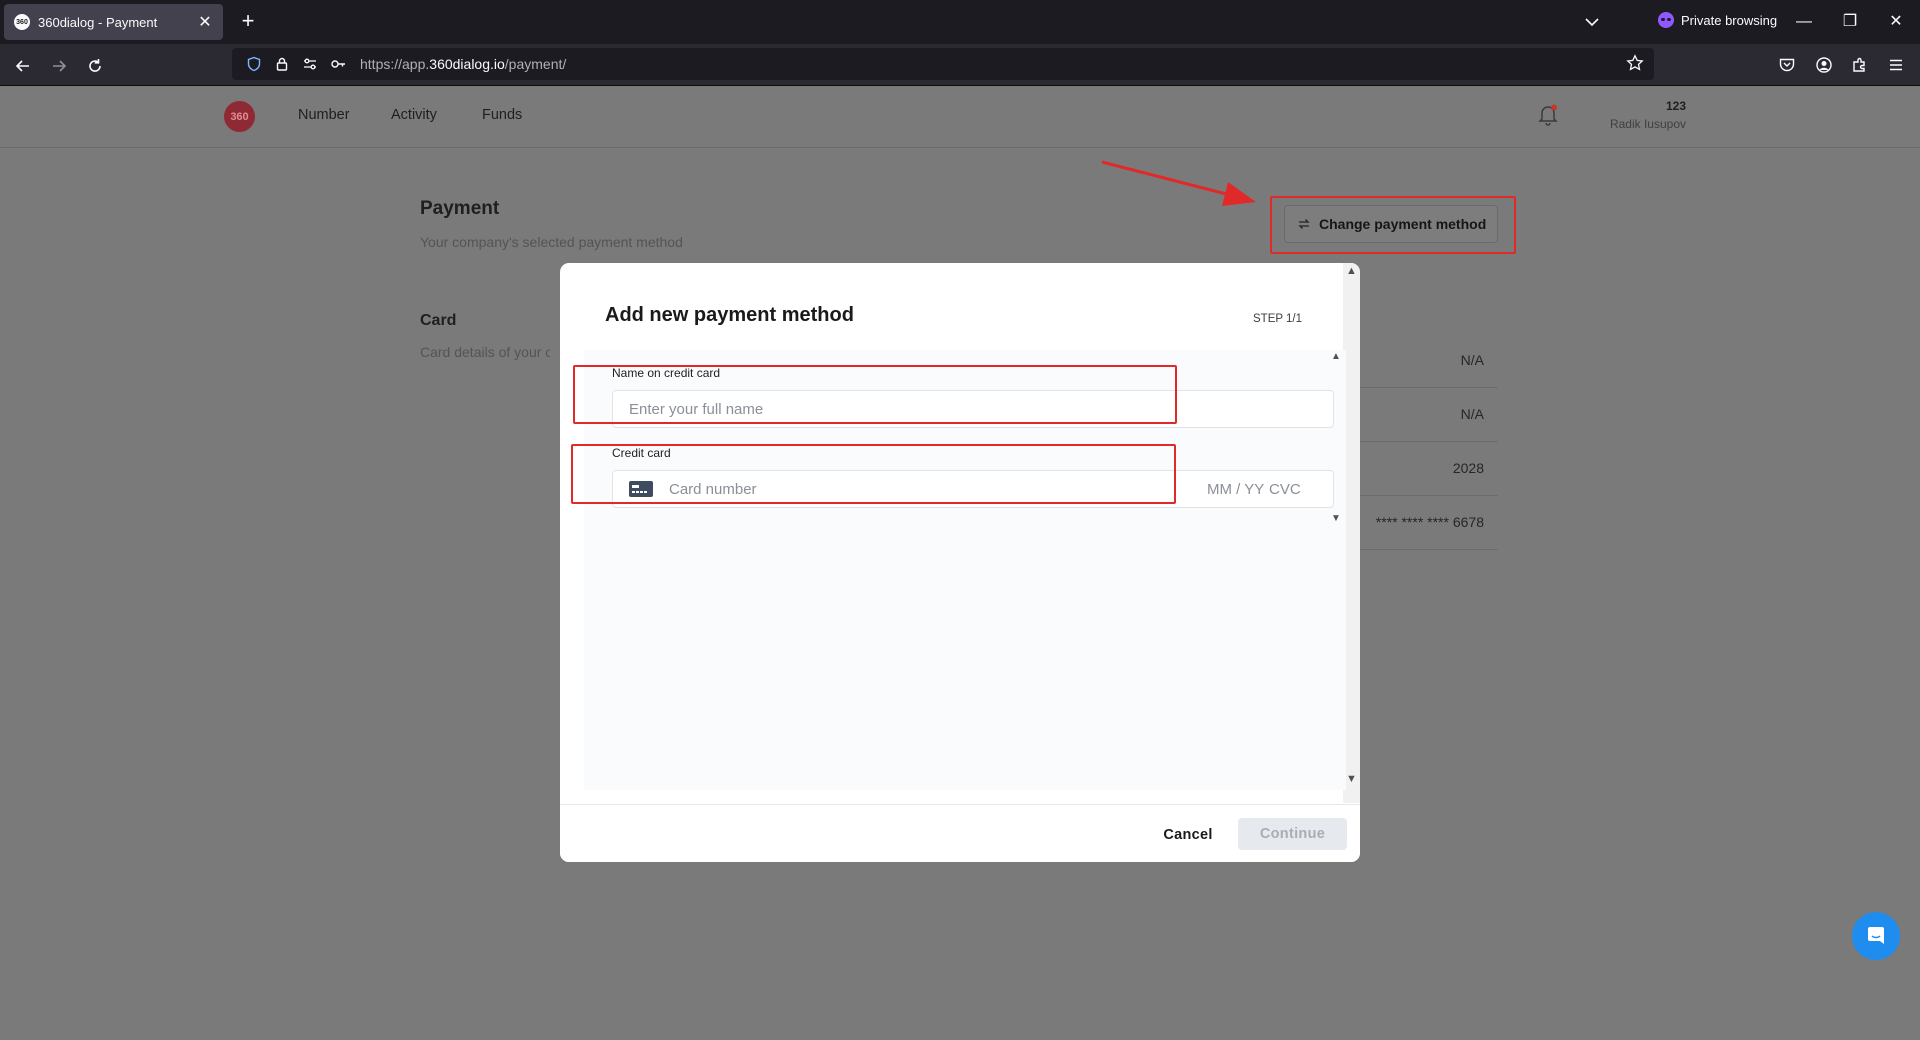 The height and width of the screenshot is (1040, 1920). What do you see at coordinates (438, 320) in the screenshot?
I see `card-section-title: Card` at bounding box center [438, 320].